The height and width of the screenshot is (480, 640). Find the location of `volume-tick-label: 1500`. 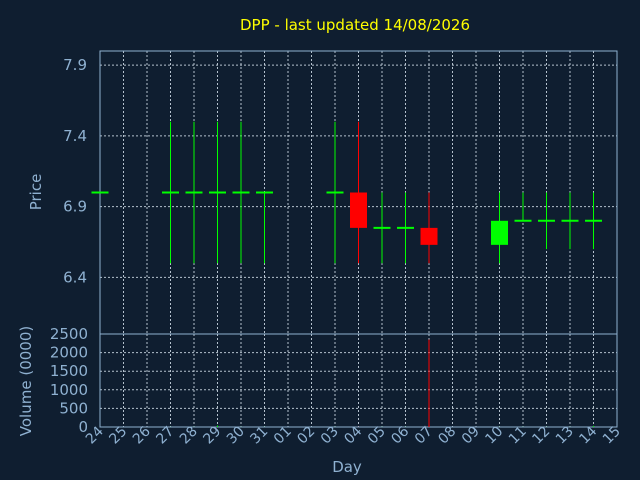

volume-tick-label: 1500 is located at coordinates (69, 371).